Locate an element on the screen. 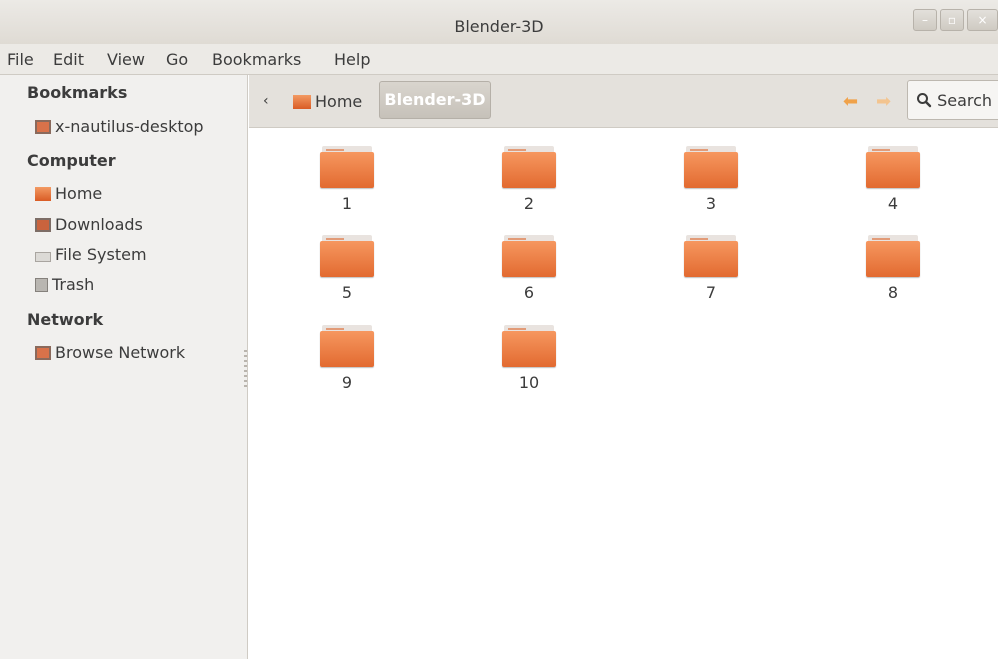 This screenshot has height=659, width=998. folder-label: 4 is located at coordinates (893, 203).